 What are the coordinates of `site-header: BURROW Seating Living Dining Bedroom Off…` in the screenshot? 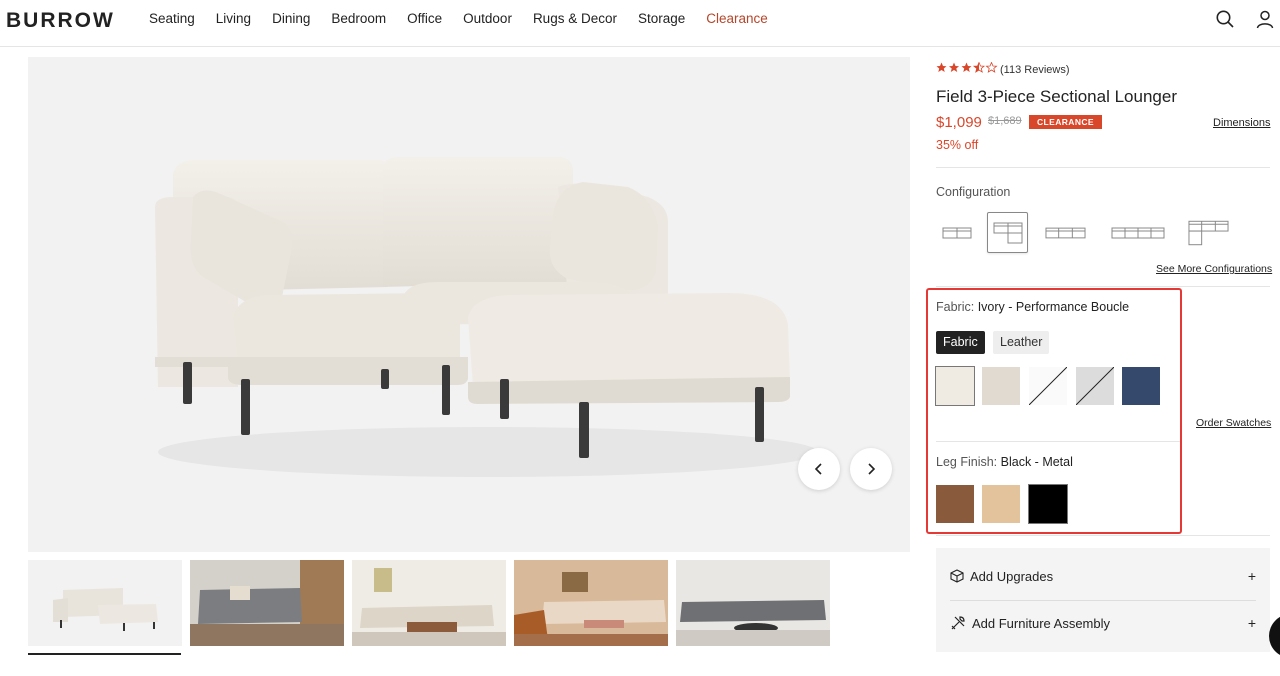 It's located at (640, 23).